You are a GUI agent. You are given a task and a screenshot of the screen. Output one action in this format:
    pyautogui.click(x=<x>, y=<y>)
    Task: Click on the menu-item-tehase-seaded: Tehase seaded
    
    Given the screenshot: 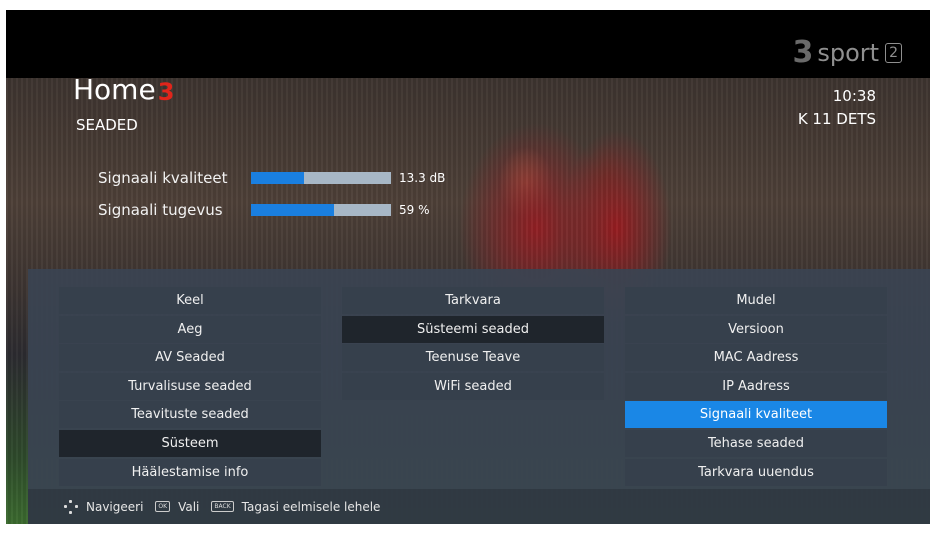 What is the action you would take?
    pyautogui.click(x=756, y=443)
    